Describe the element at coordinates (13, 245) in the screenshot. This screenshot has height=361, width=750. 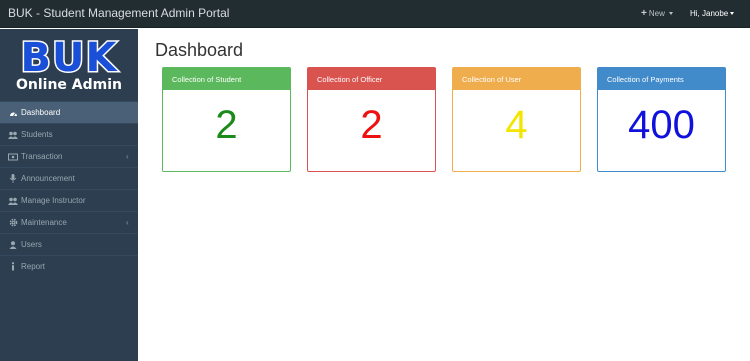
I see `user-icon` at that location.